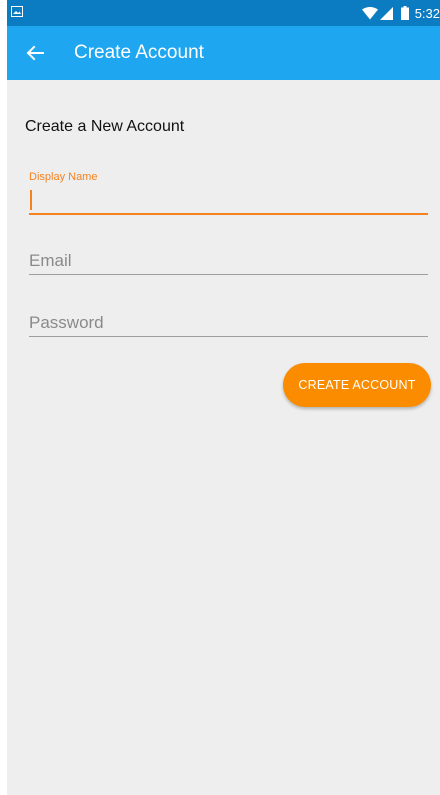 The image size is (440, 795). I want to click on password-field, so click(228, 325).